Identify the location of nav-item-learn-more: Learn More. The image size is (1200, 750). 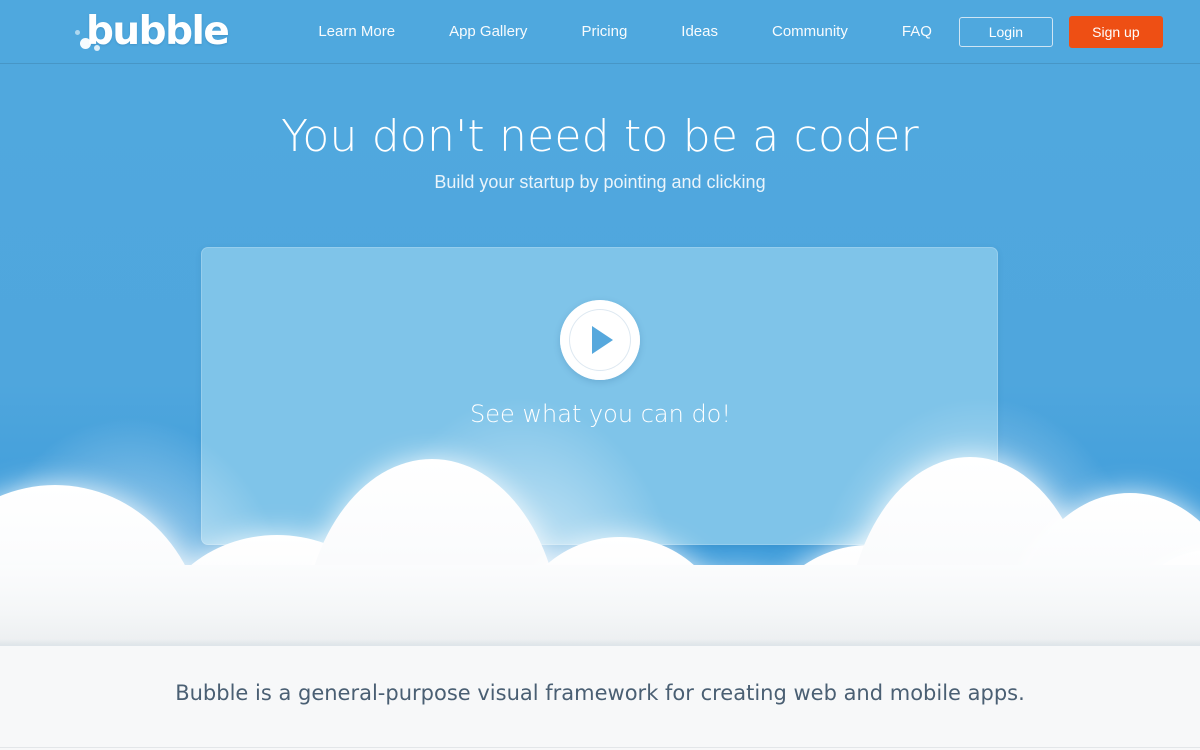
(356, 31).